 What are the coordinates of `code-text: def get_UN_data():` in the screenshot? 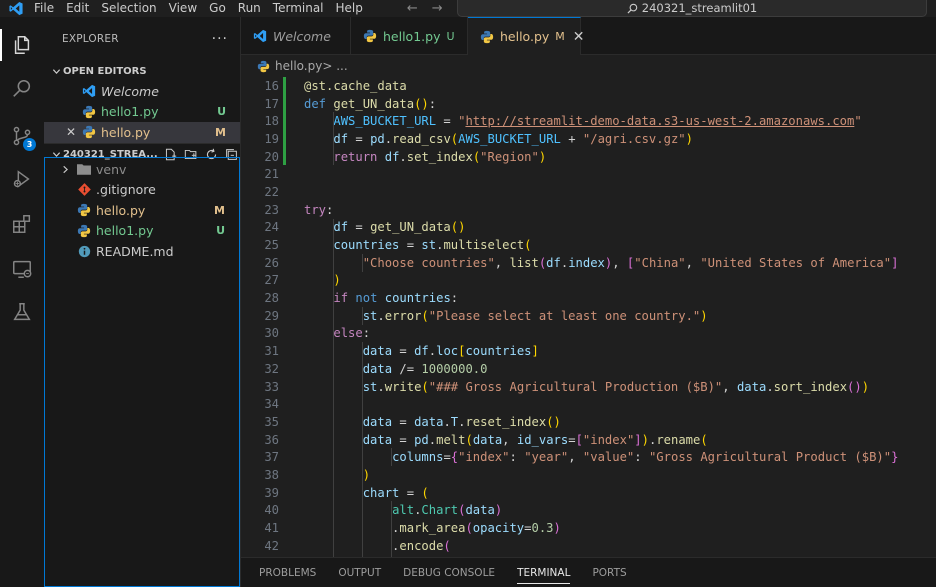 It's located at (370, 103).